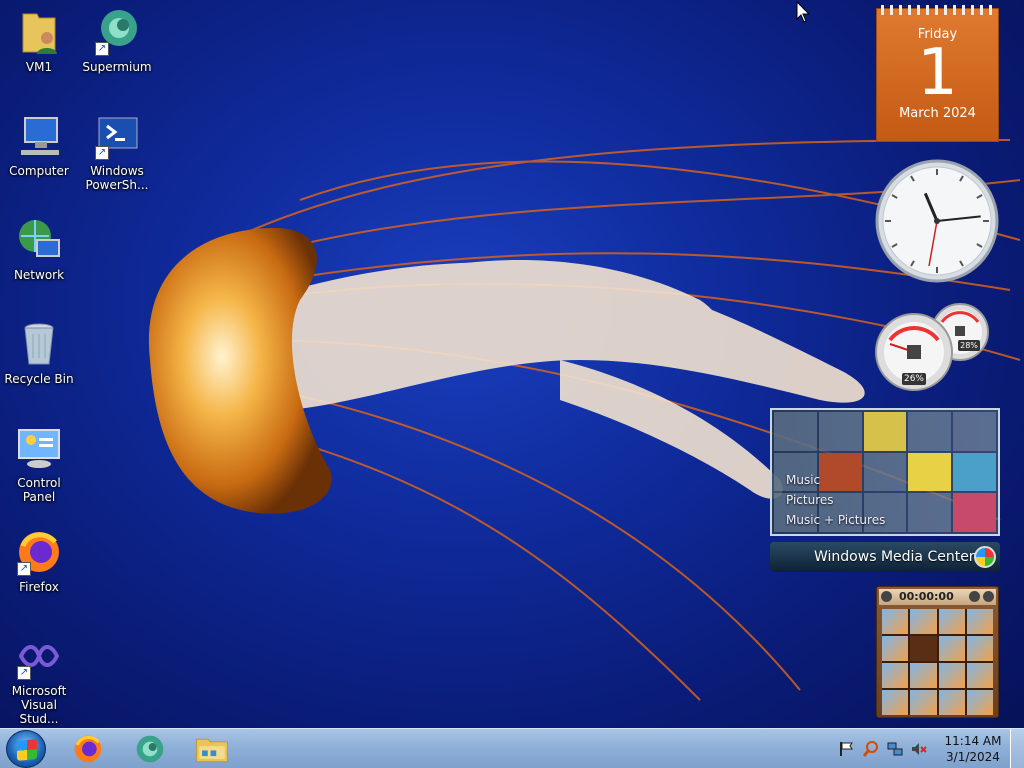 This screenshot has width=1024, height=768. I want to click on supermium-icon, so click(150, 749).